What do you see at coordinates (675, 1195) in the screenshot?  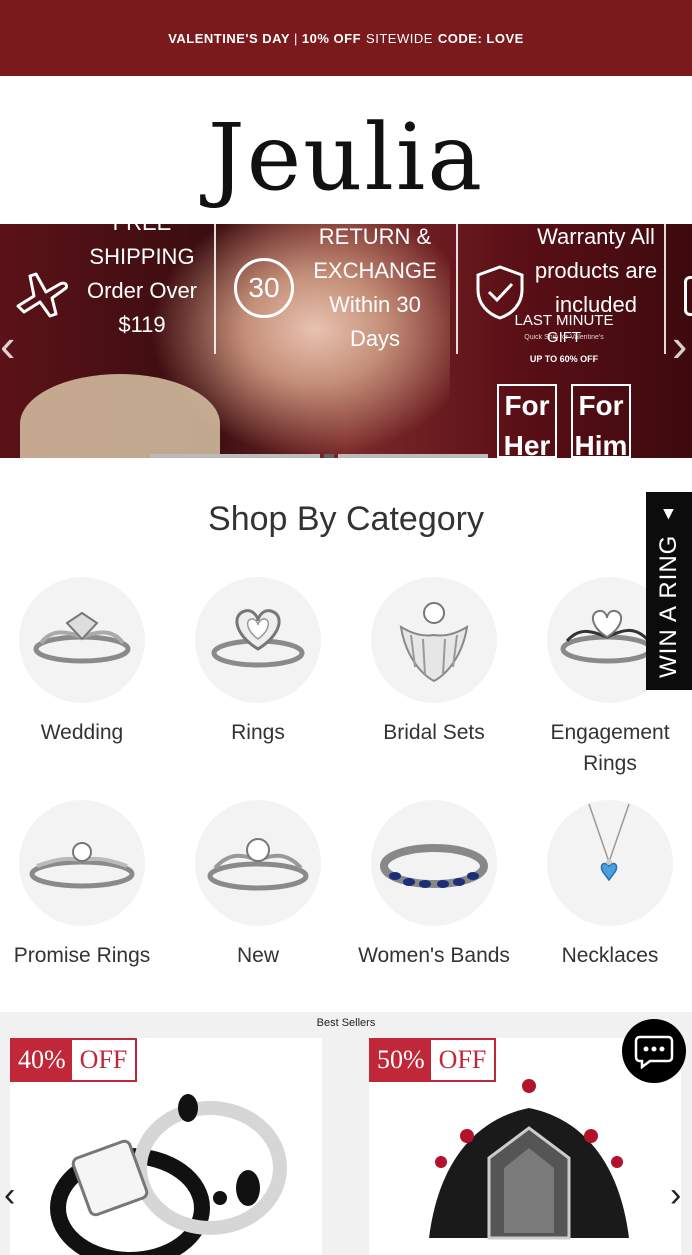 I see `best-sellers-next-arrow: ›` at bounding box center [675, 1195].